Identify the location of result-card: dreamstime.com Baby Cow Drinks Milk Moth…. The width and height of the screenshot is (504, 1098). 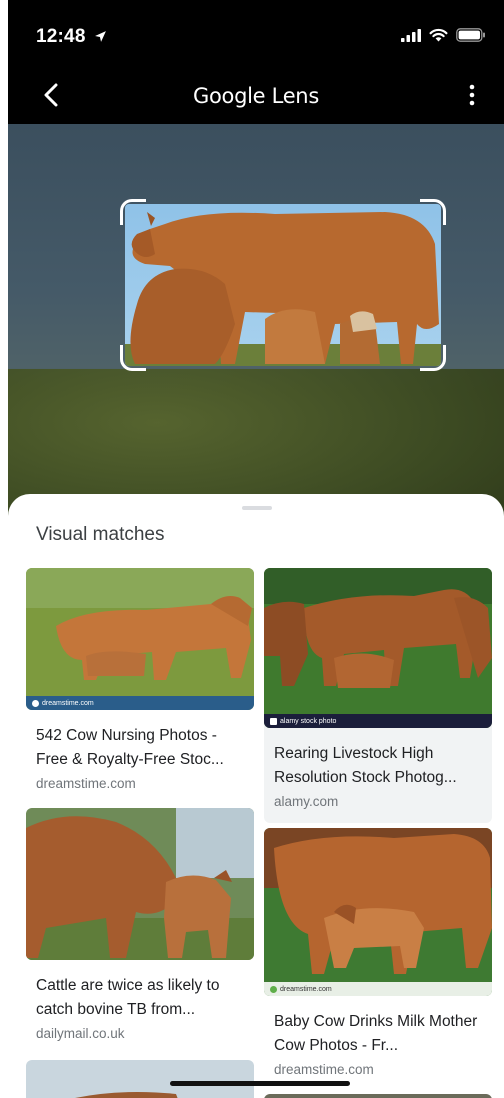
(378, 952).